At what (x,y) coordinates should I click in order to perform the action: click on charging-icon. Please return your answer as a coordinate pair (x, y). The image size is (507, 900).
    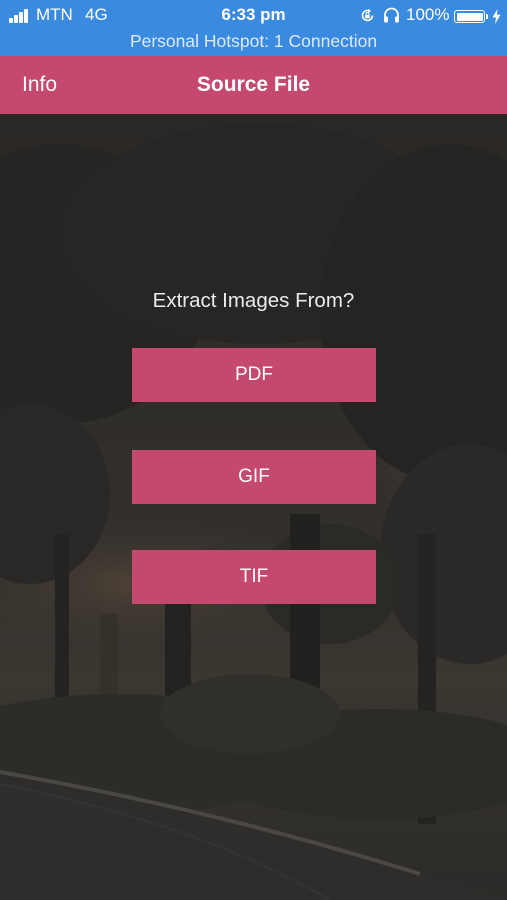
    Looking at the image, I should click on (496, 16).